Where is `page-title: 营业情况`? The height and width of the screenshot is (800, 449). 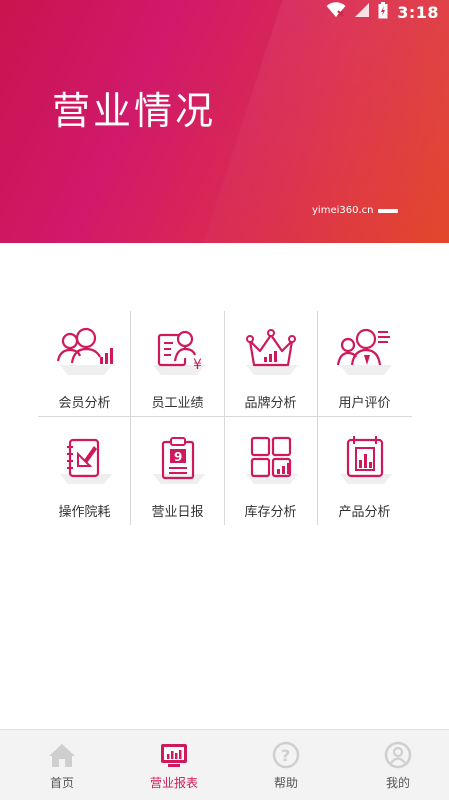 page-title: 营业情况 is located at coordinates (134, 111).